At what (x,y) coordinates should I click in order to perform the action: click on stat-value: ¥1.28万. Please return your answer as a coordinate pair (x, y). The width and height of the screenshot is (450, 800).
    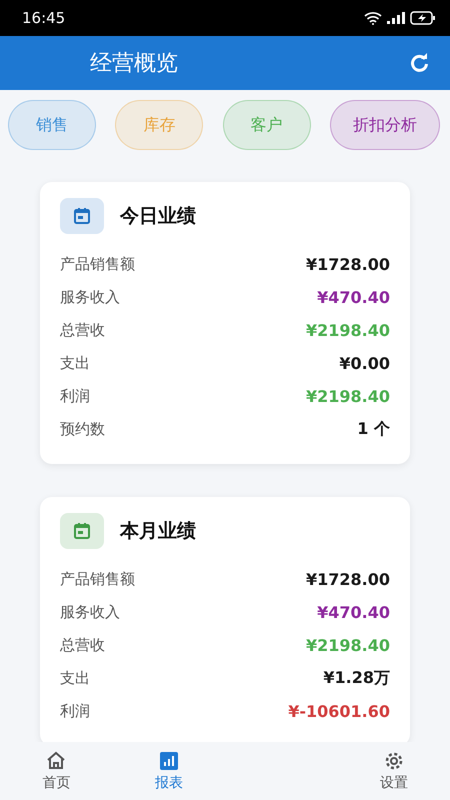
    Looking at the image, I should click on (356, 678).